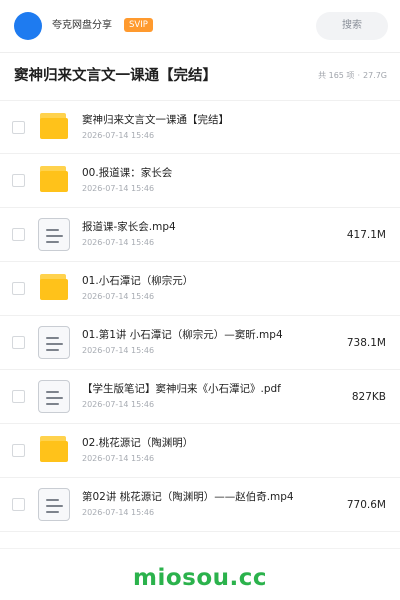  I want to click on list-item: 窦神归来文言文一课通【完结】 2026-07-14 15:46, so click(200, 127).